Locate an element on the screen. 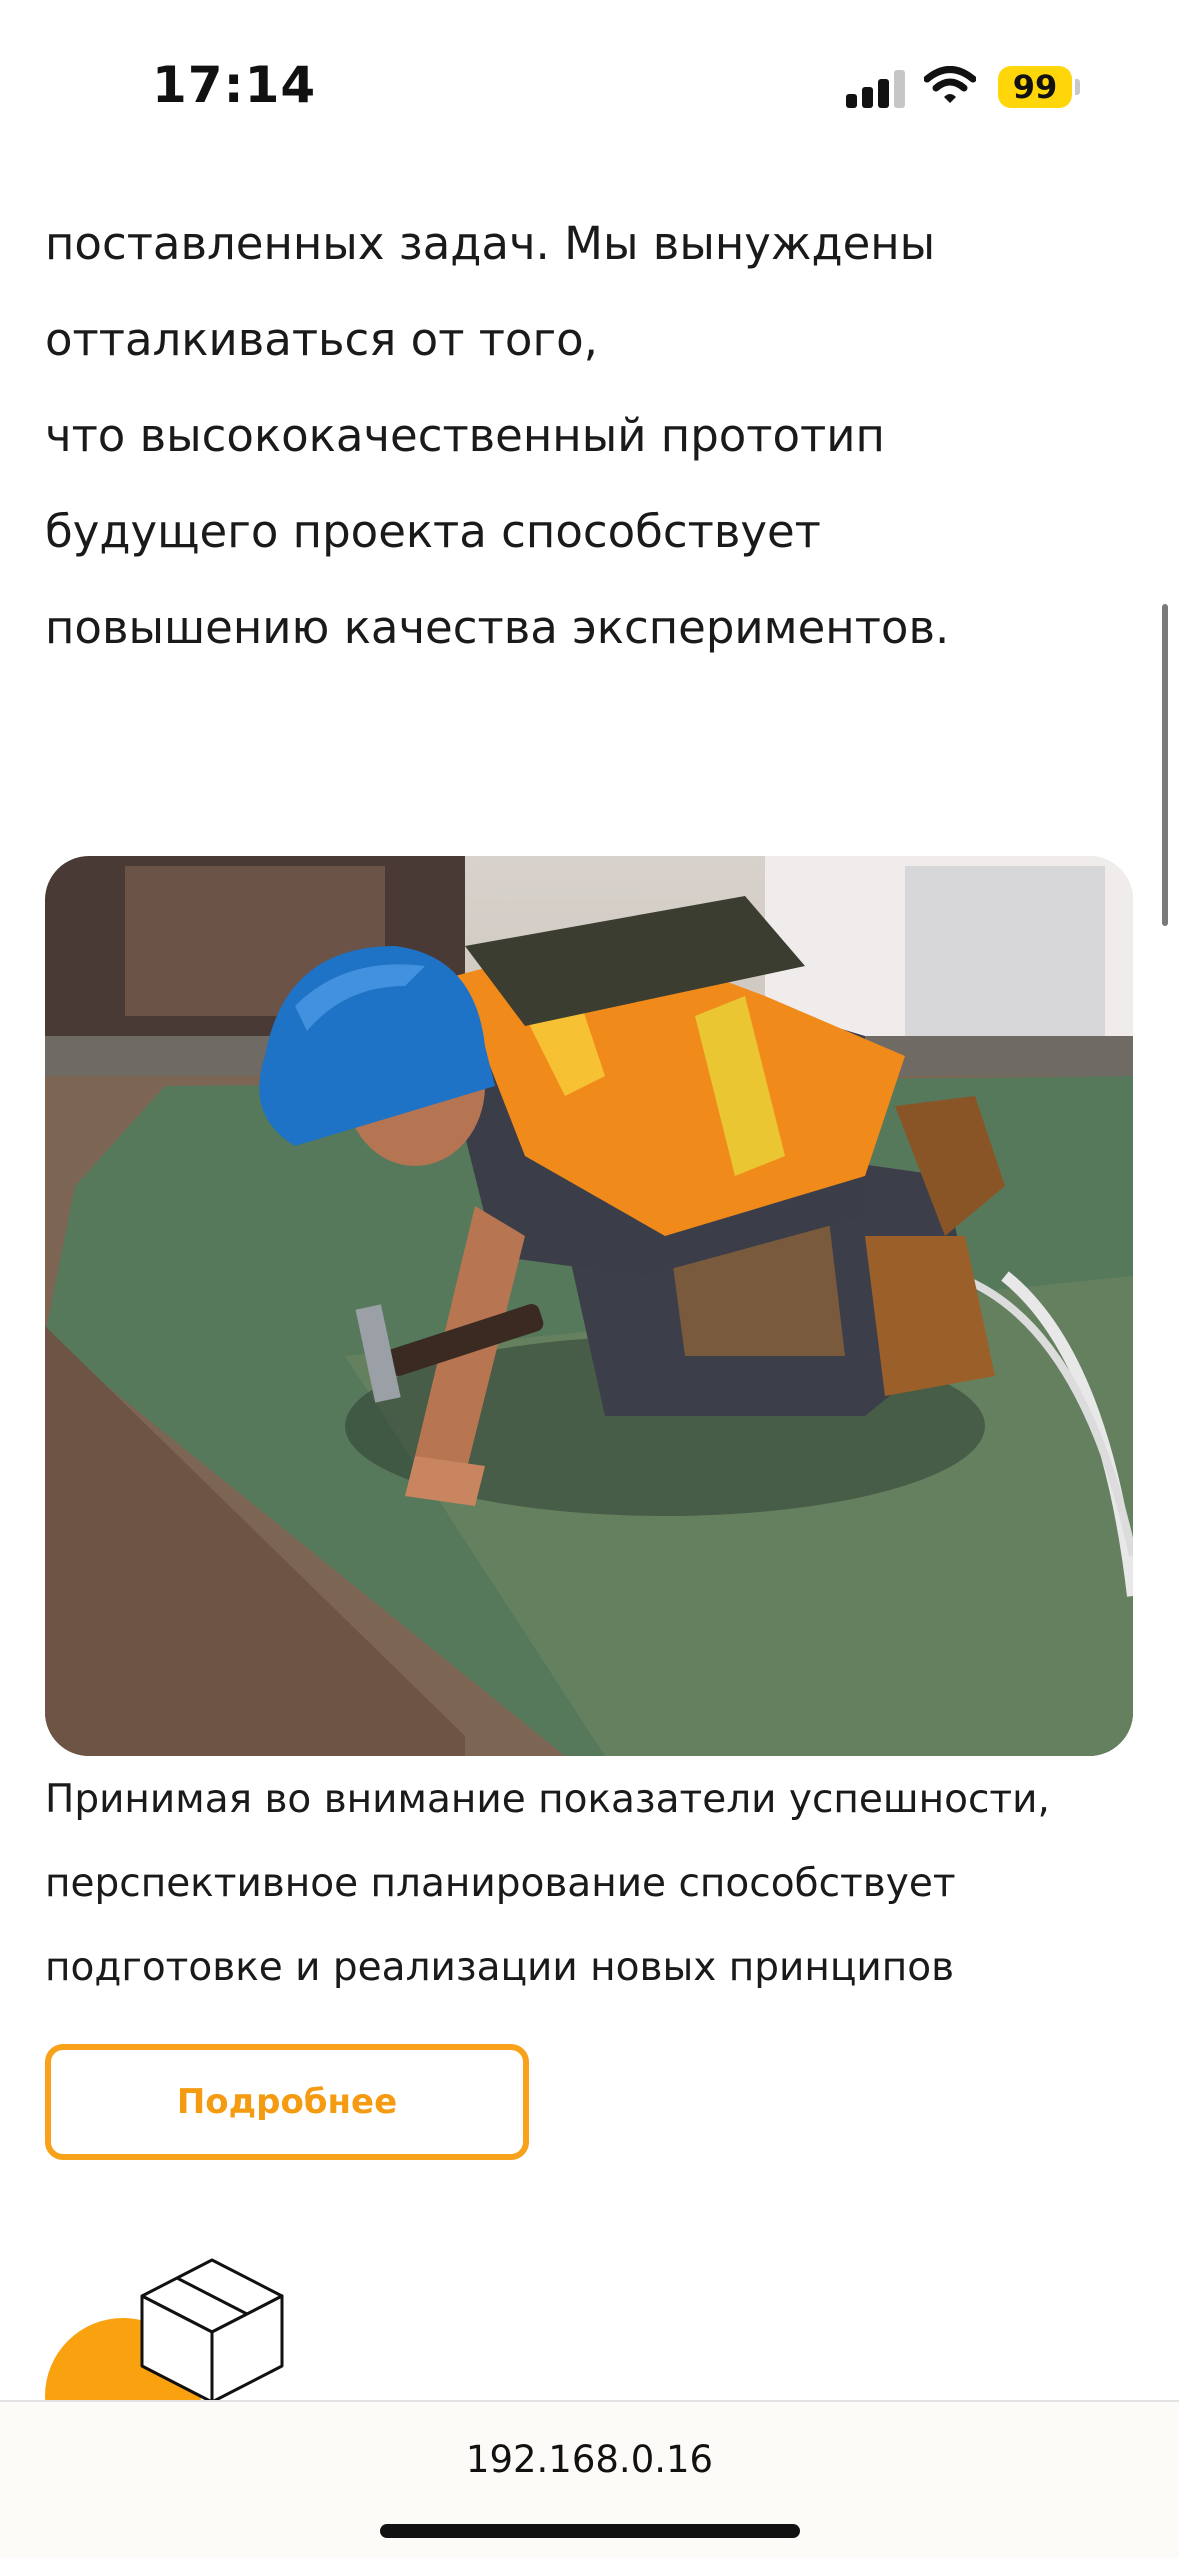 The image size is (1179, 2558). paragraph-line: что высококачественный прототип is located at coordinates (465, 435).